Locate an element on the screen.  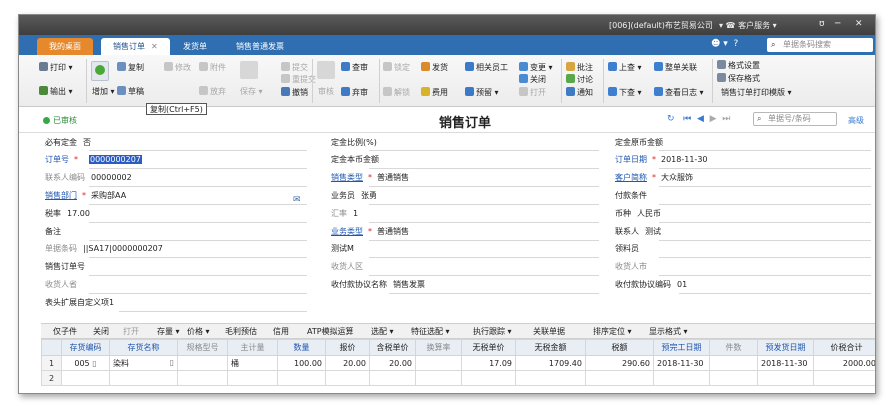
user-icon: ☻ ▾ ? is located at coordinates (724, 44).